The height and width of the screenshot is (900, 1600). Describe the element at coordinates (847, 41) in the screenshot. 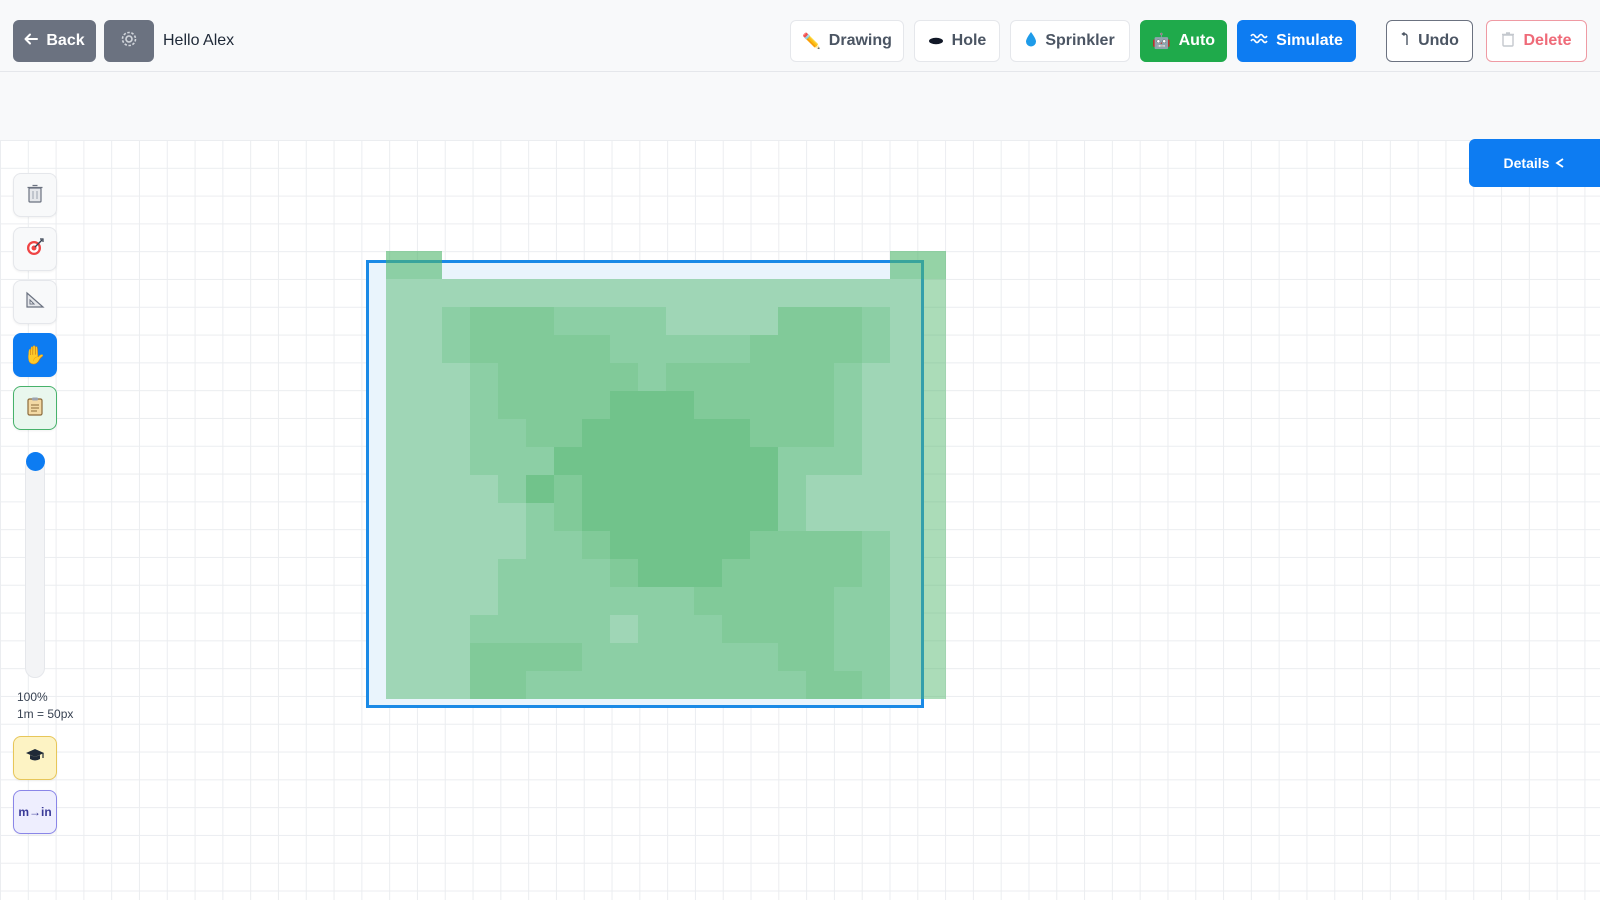

I see `drawing-tool-button: ✏️ Drawing` at that location.